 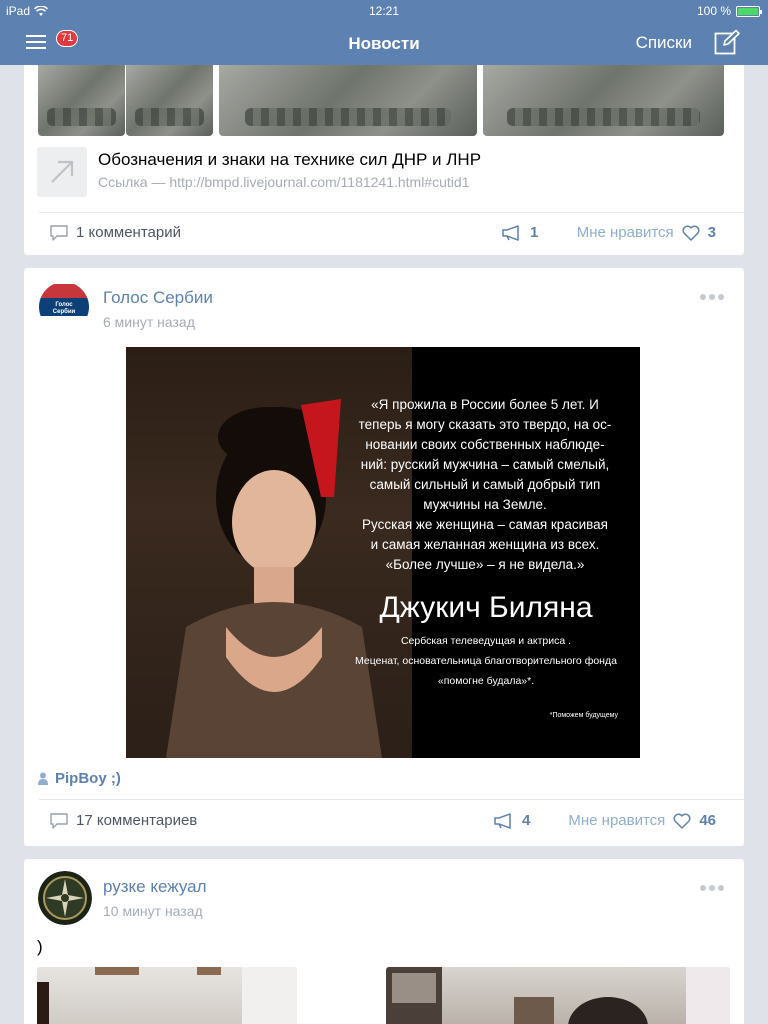 I want to click on post-footer: 1 комментарий 1 Мне нравится 3, so click(x=384, y=234).